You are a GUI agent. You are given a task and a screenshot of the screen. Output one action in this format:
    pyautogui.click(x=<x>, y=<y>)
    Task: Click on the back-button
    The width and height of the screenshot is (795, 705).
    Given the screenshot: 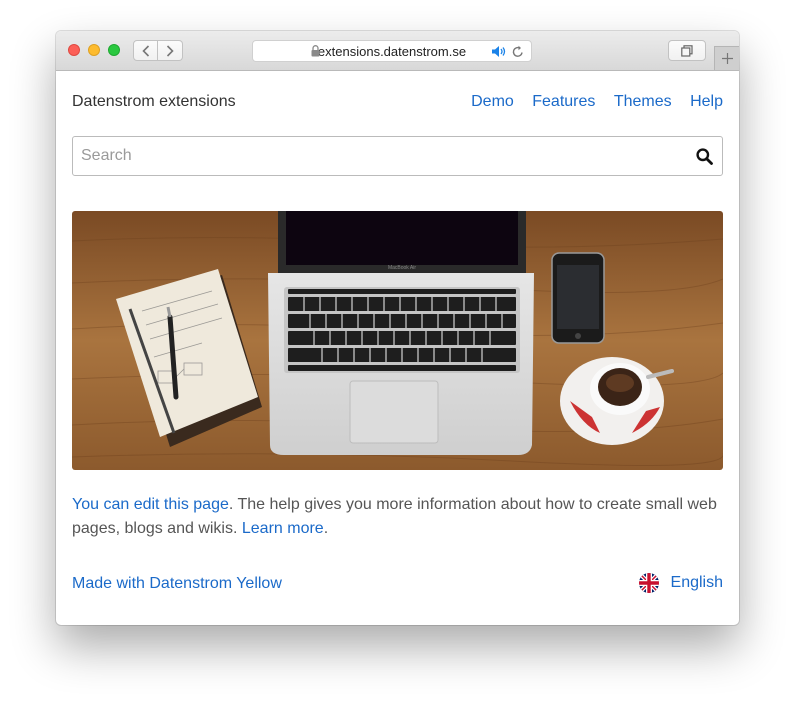 What is the action you would take?
    pyautogui.click(x=145, y=50)
    